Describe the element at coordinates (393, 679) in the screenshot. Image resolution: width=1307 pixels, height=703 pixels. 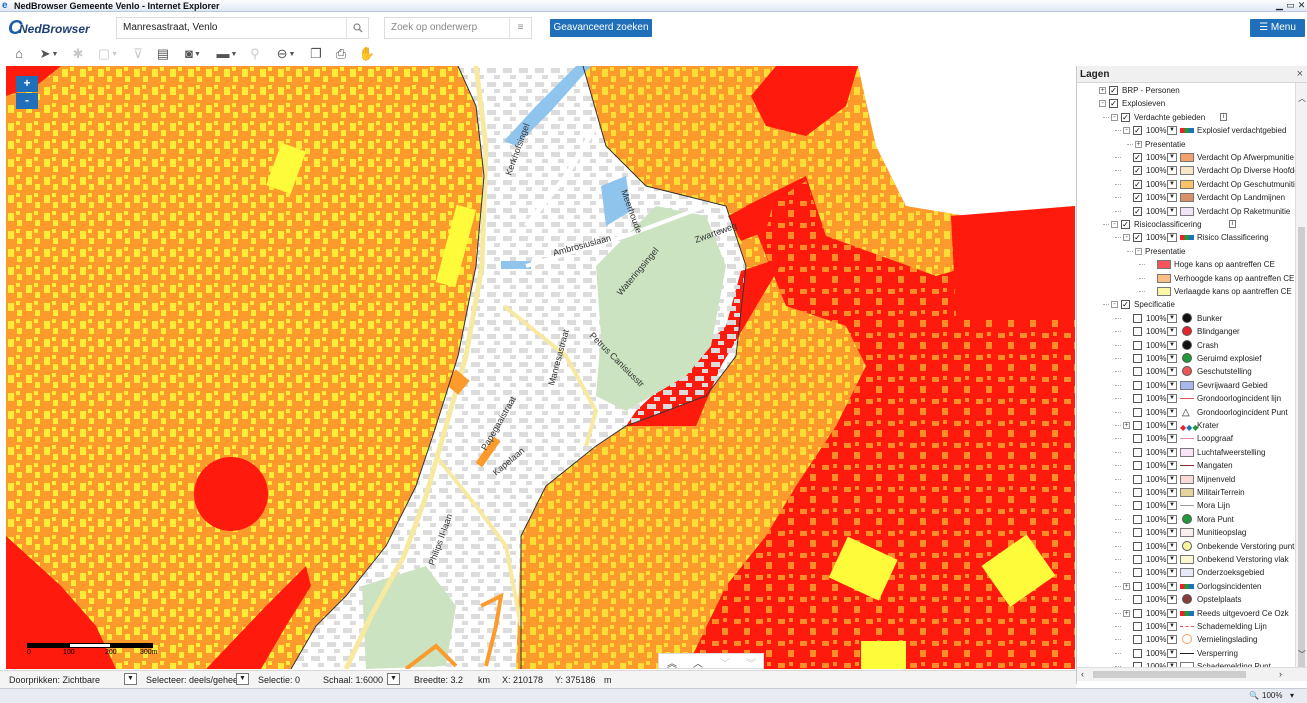
I see `schaal-dropdown: ▼` at that location.